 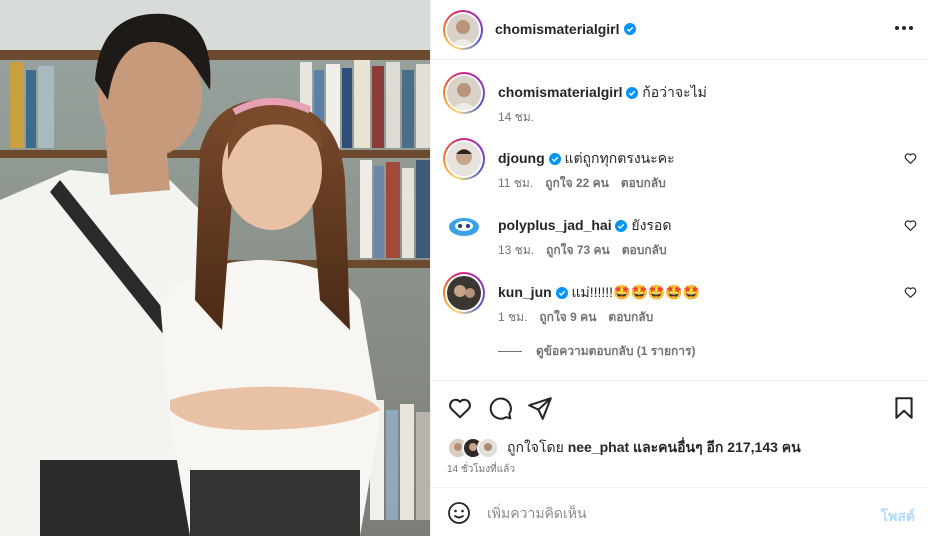 What do you see at coordinates (619, 158) in the screenshot?
I see `comment-text: แต่ถูกทุกตรงนะคะ` at bounding box center [619, 158].